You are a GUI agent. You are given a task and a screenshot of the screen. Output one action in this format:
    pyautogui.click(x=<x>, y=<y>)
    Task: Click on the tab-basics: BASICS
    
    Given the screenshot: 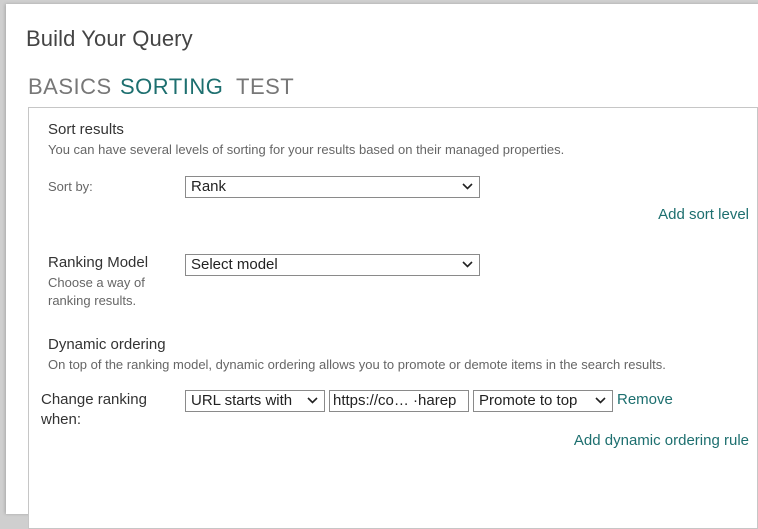 What is the action you would take?
    pyautogui.click(x=70, y=87)
    